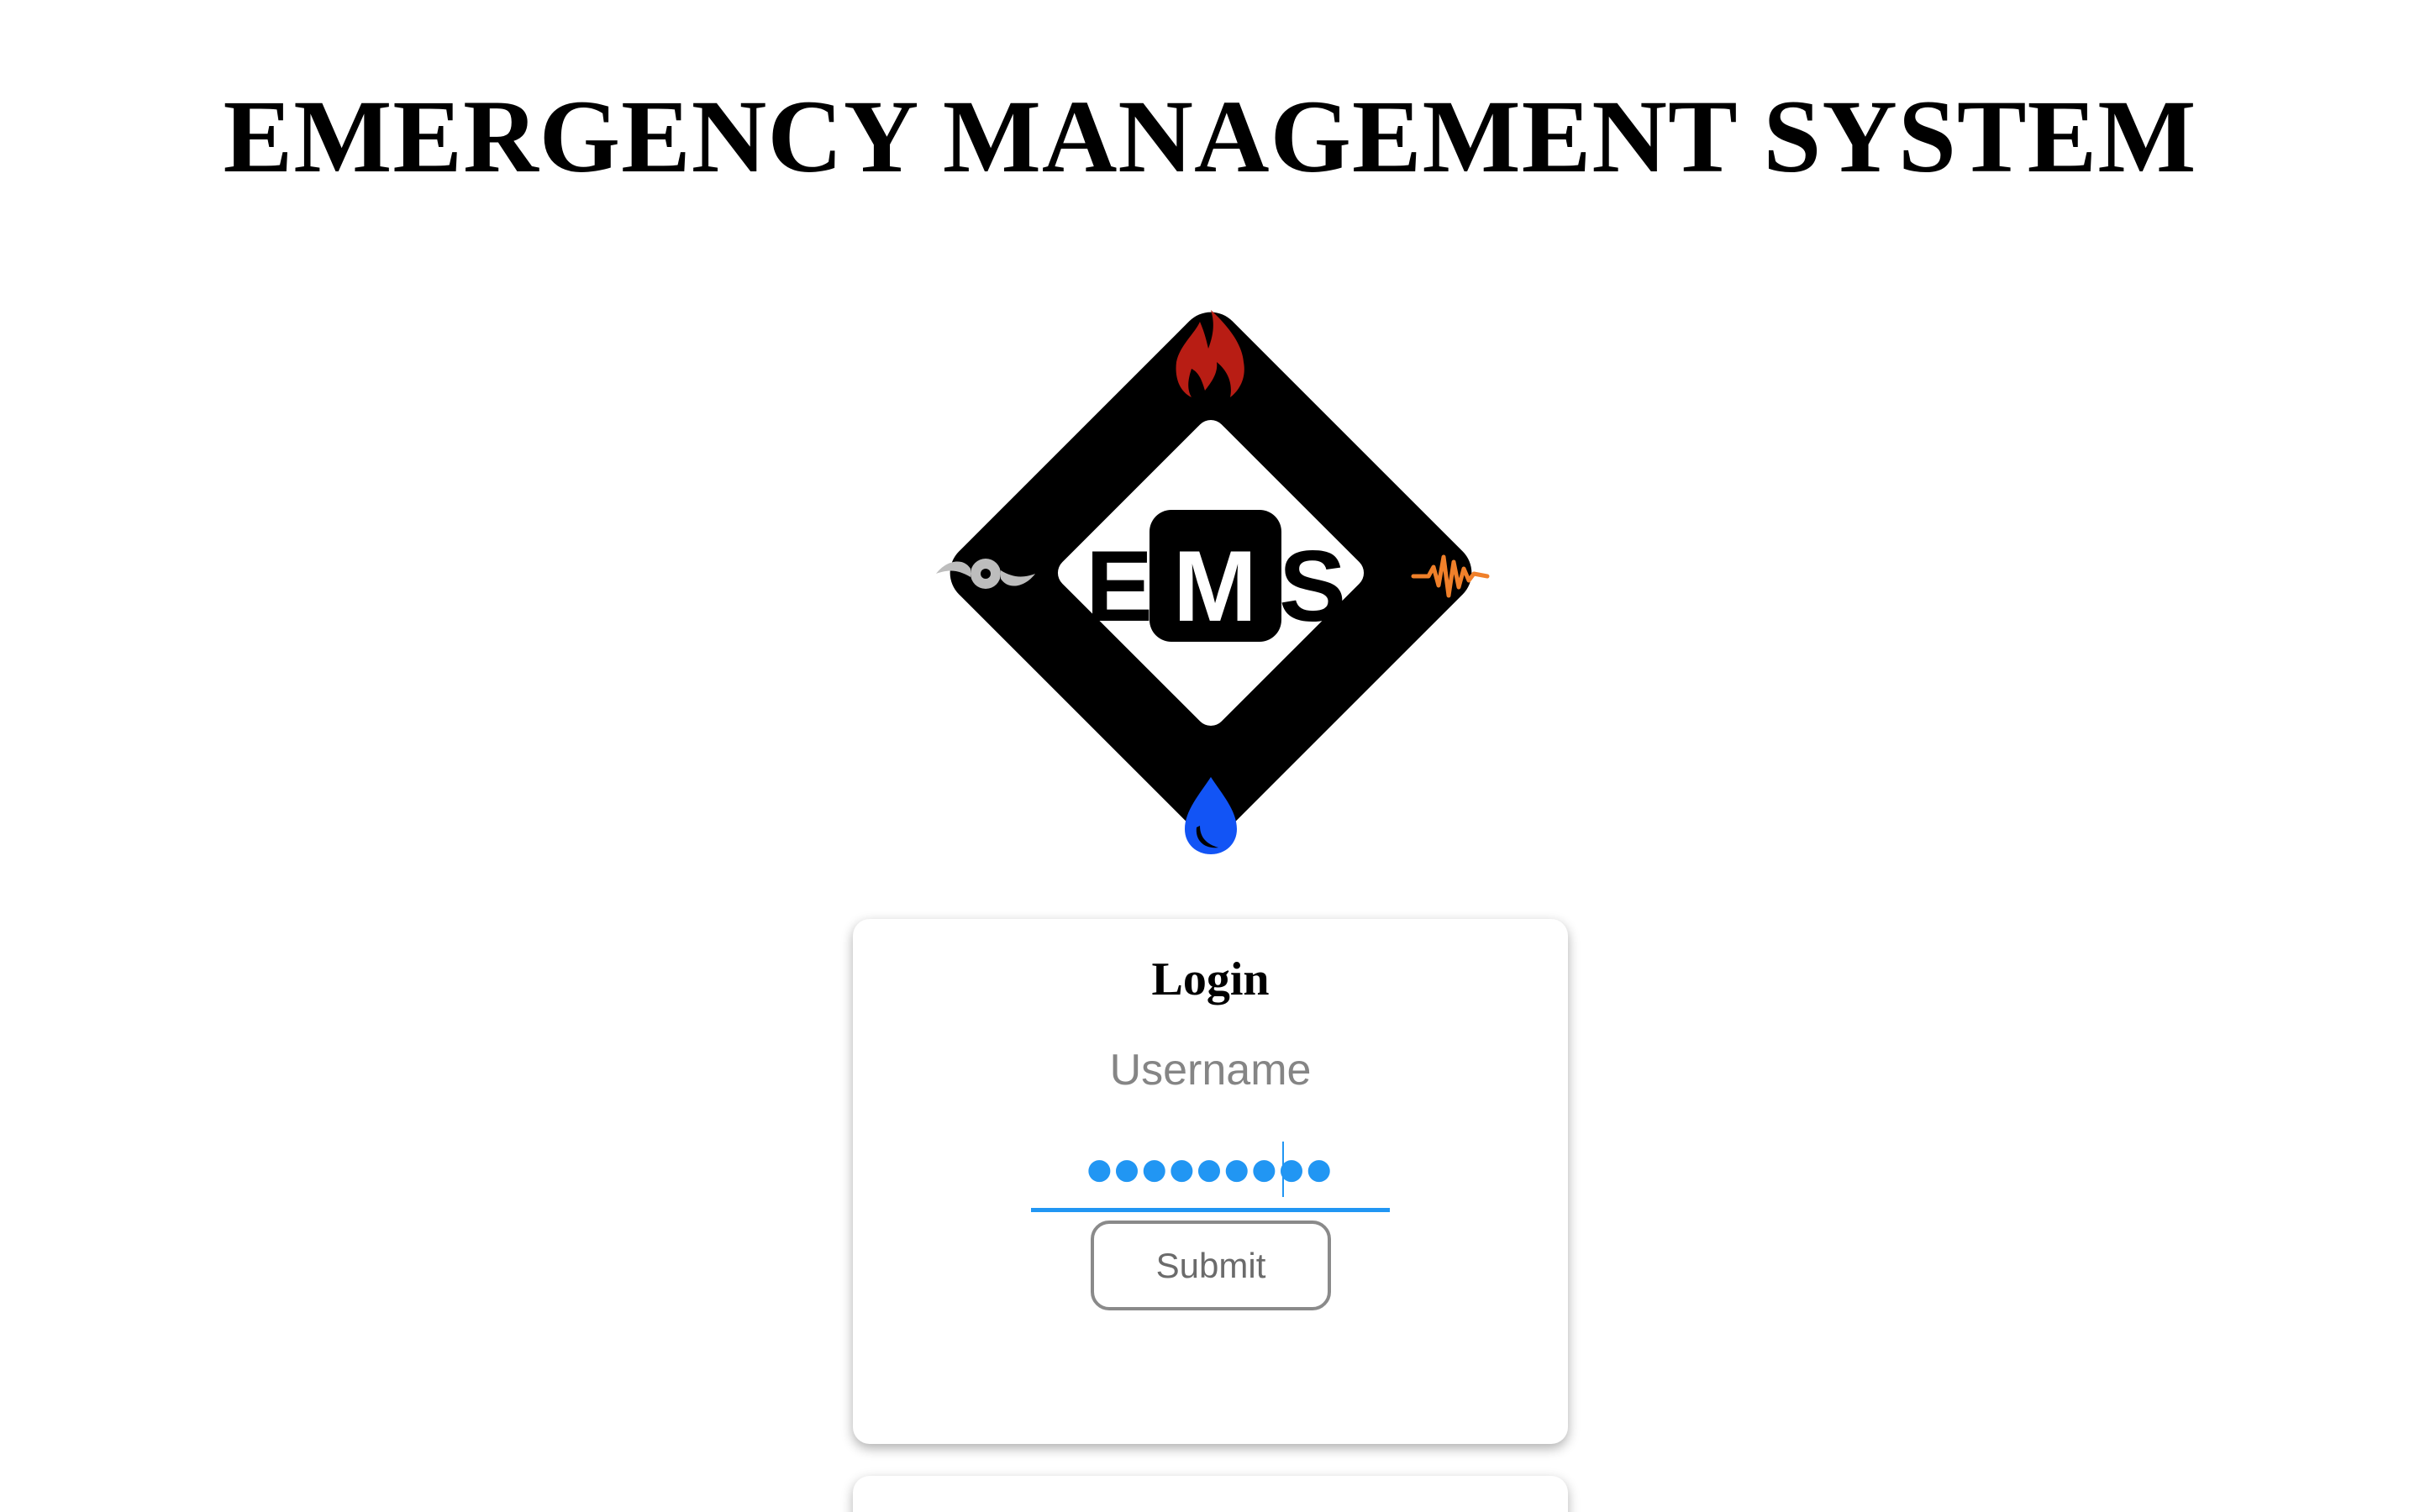 The height and width of the screenshot is (1512, 2420). What do you see at coordinates (1215, 586) in the screenshot?
I see `logo-letter-m: M` at bounding box center [1215, 586].